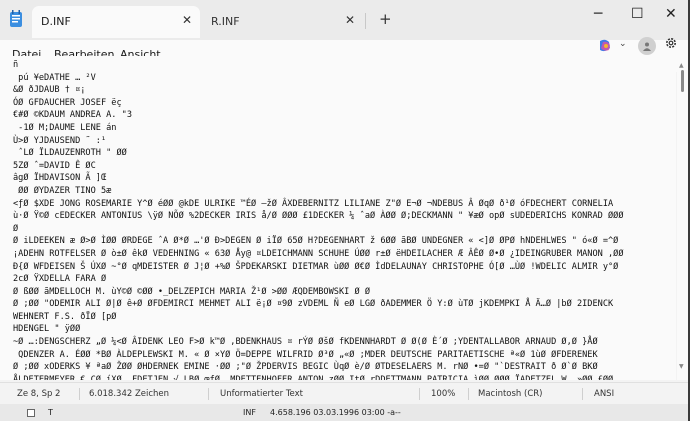 This screenshot has width=690, height=421. Describe the element at coordinates (510, 394) in the screenshot. I see `line-ending: Macintosh (CR)` at that location.